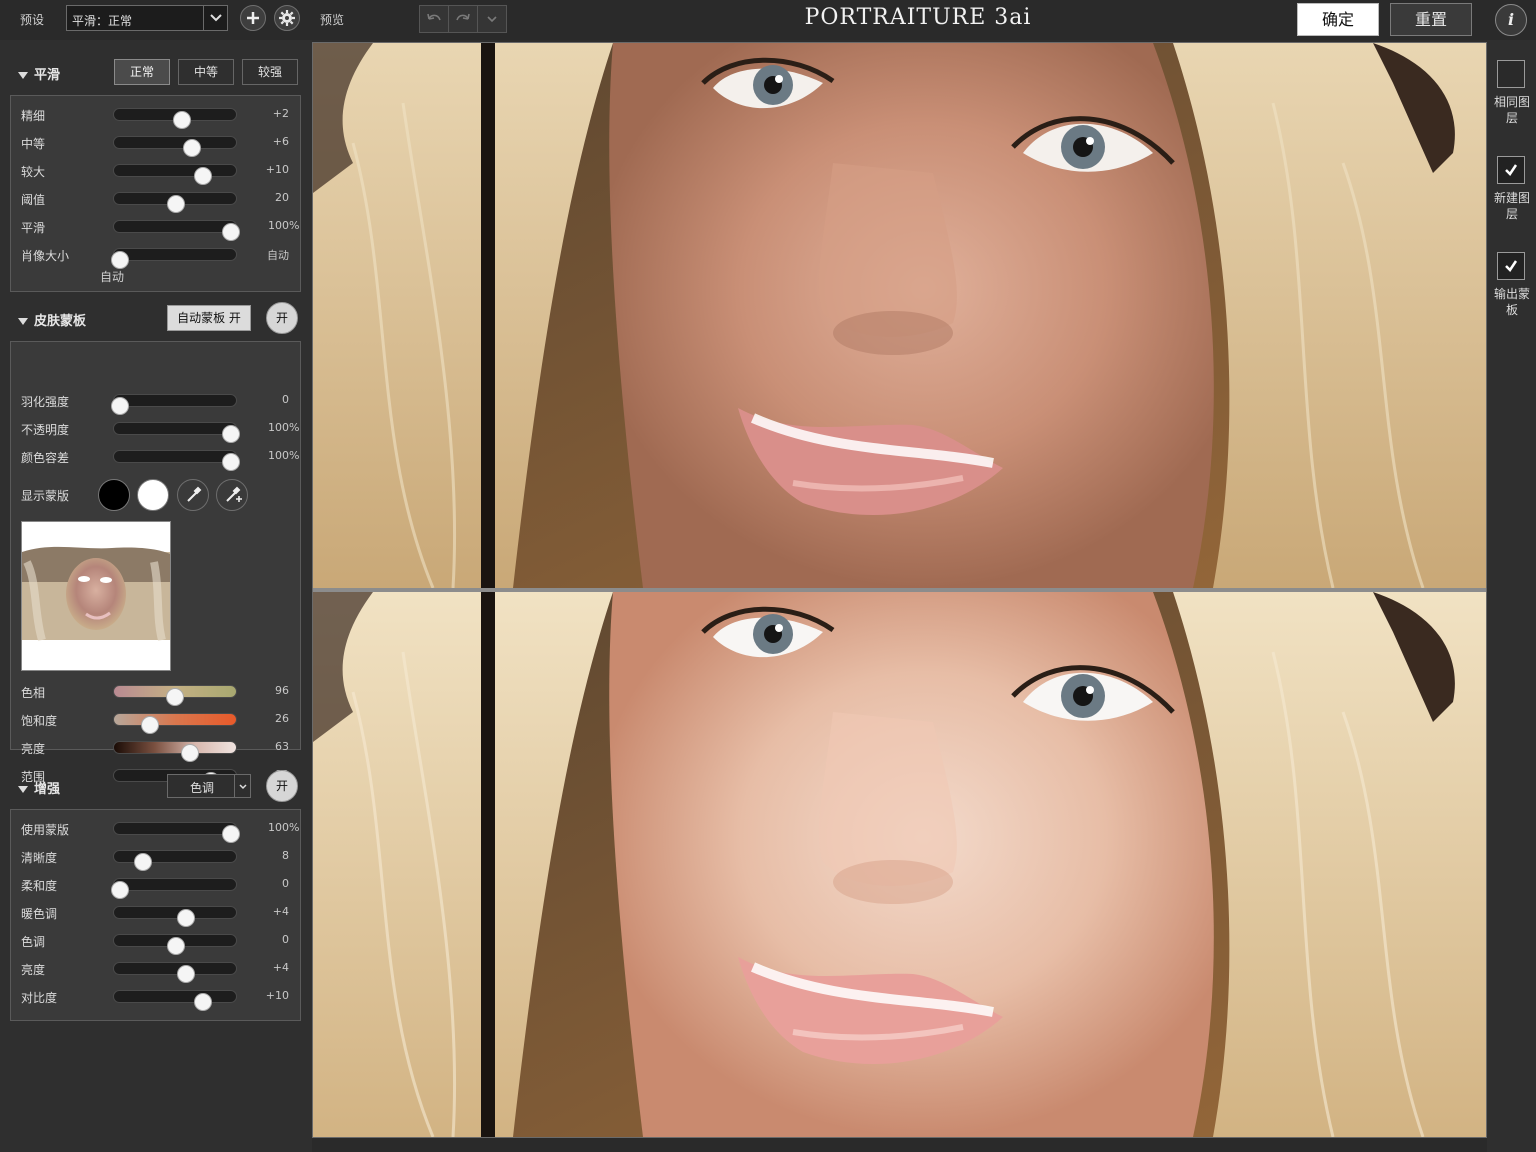 The height and width of the screenshot is (1152, 1536). I want to click on zoom-controls-strip, so click(899, 1145).